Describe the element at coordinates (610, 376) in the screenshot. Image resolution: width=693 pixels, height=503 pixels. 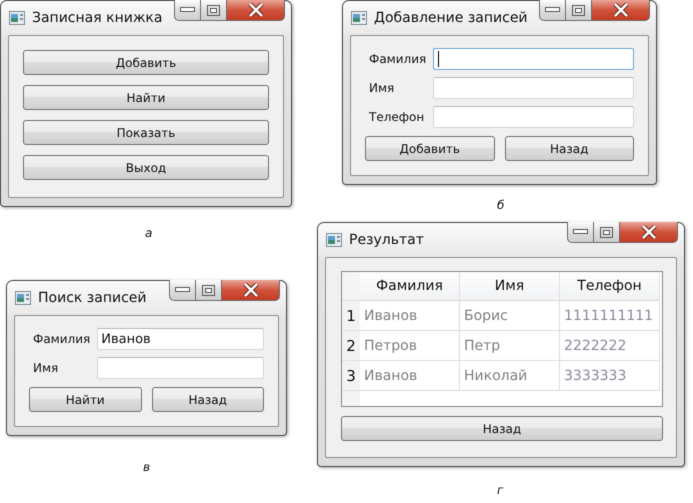
I see `table-cell: 3333333` at that location.